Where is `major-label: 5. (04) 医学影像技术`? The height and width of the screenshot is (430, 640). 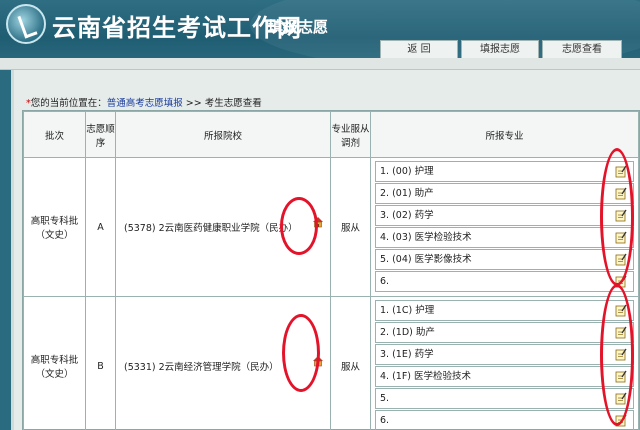 major-label: 5. (04) 医学影像技术 is located at coordinates (426, 259).